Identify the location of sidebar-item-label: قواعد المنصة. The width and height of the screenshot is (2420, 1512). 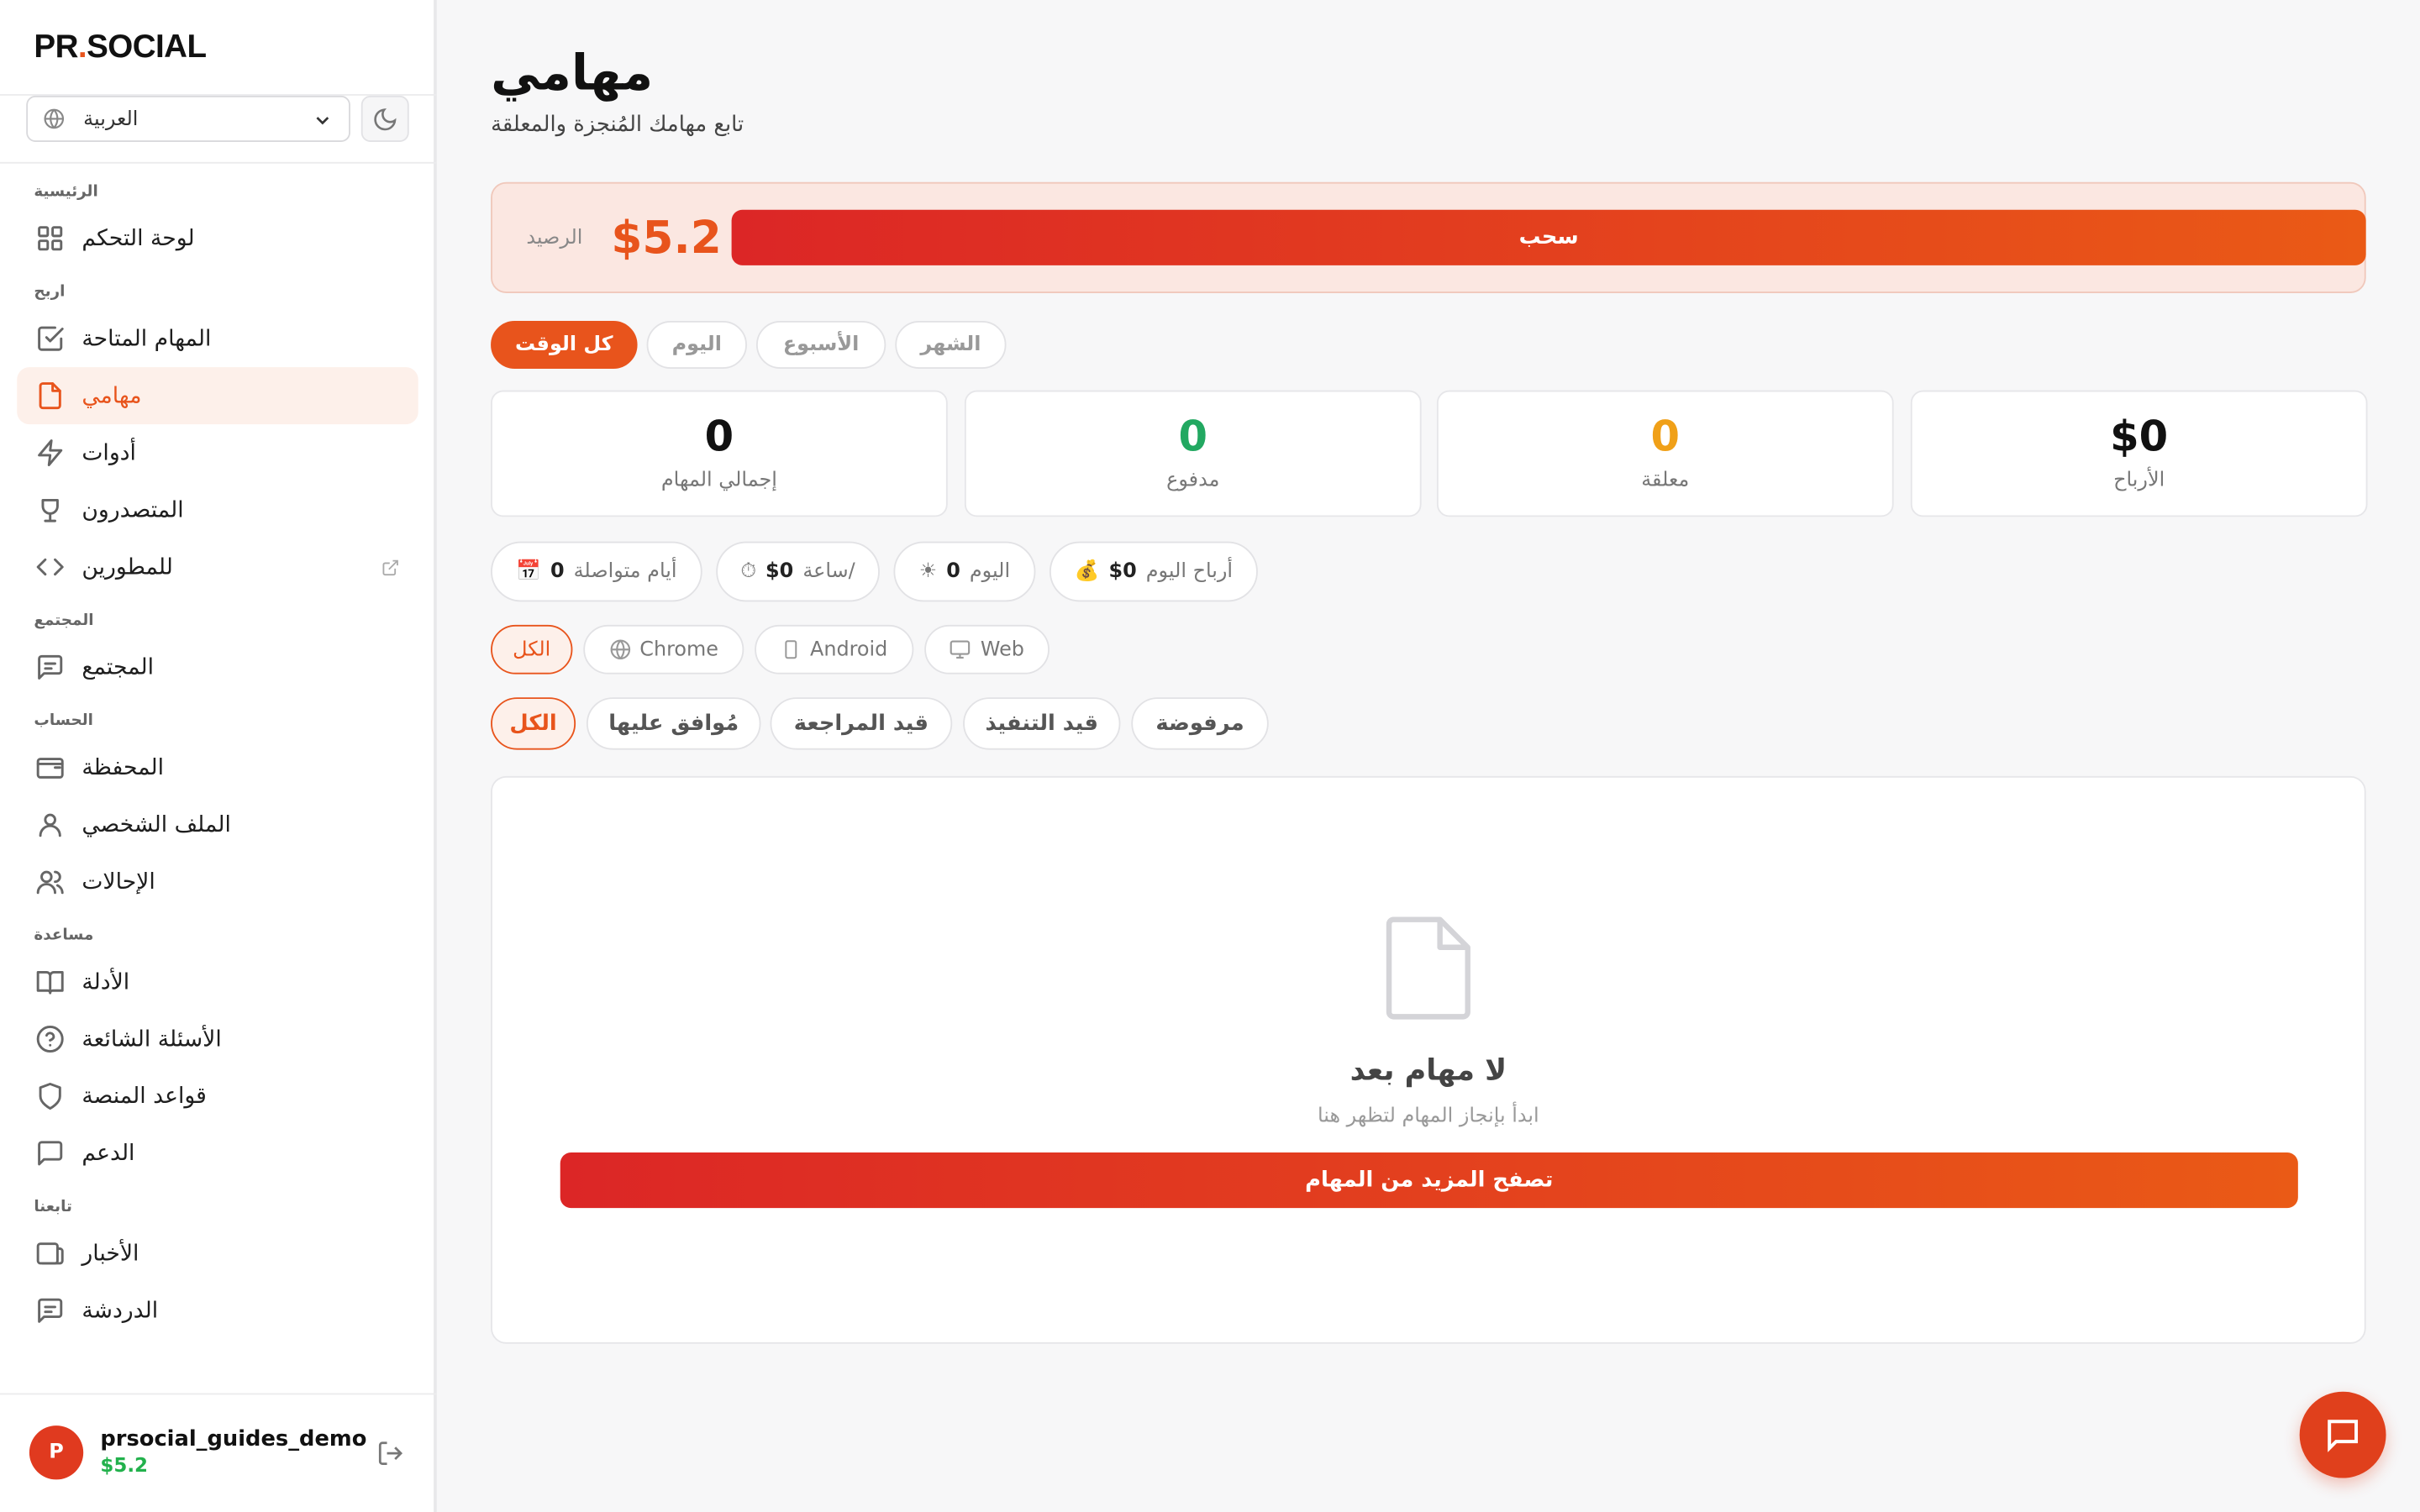
(144, 1096).